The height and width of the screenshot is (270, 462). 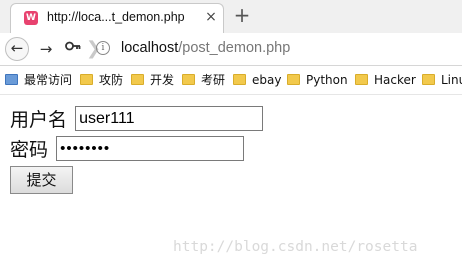 I want to click on password-input: ••••••••, so click(x=150, y=148).